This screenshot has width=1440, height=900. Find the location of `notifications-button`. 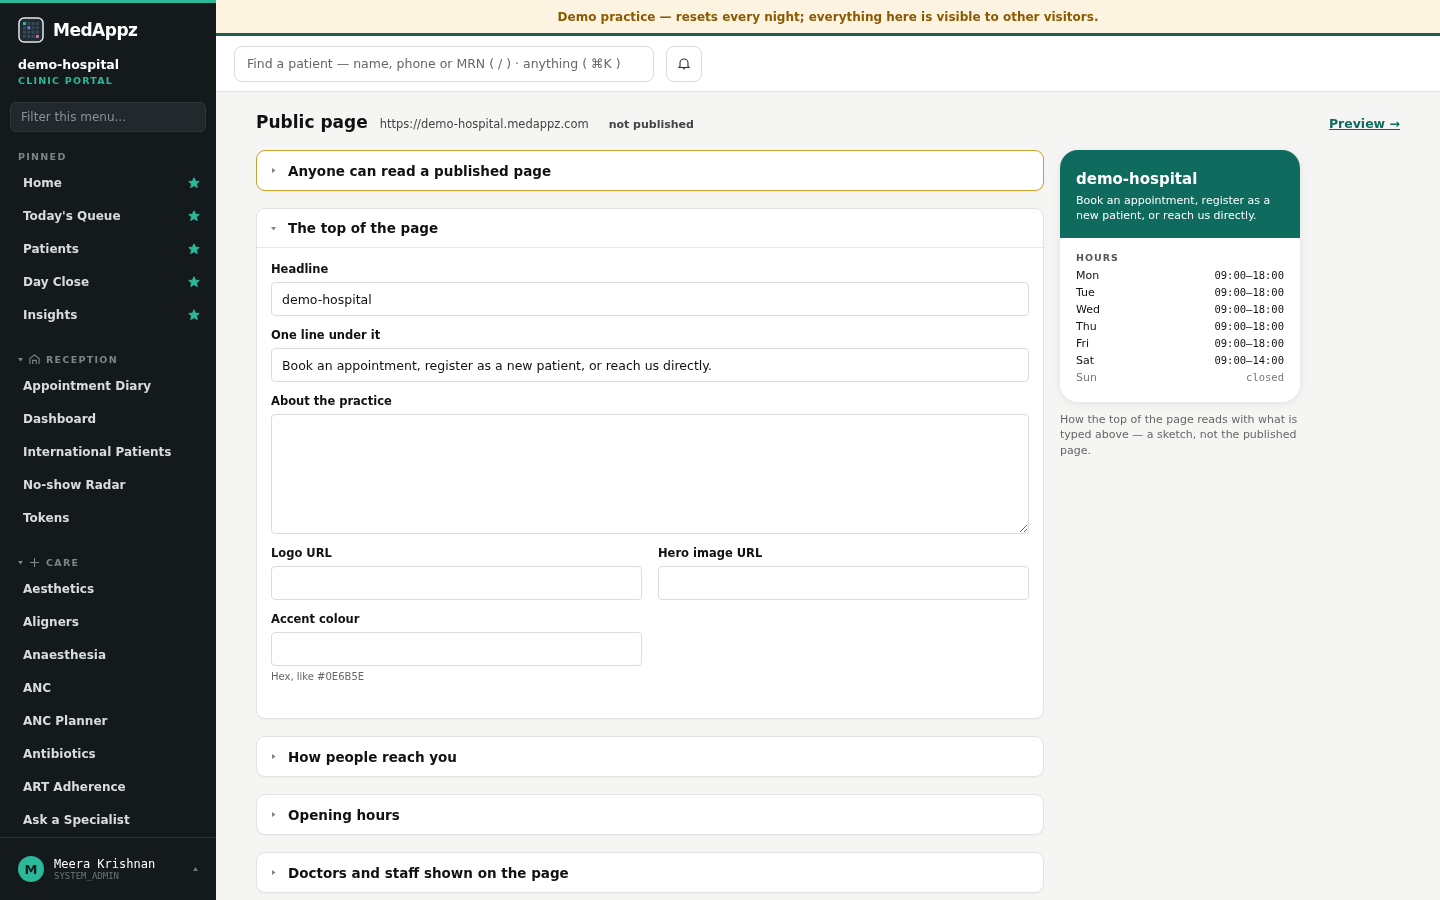

notifications-button is located at coordinates (684, 63).